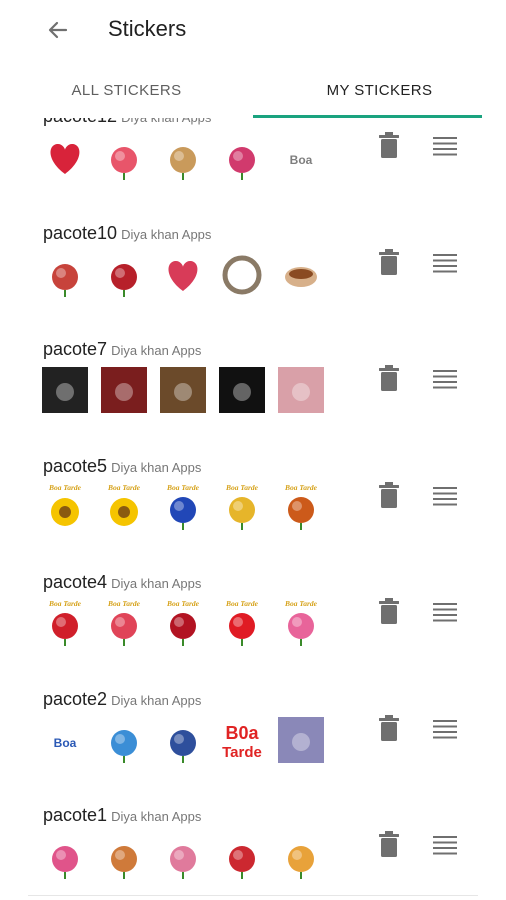  I want to click on pink-rose-sticker: Boa Tarde, so click(301, 623).